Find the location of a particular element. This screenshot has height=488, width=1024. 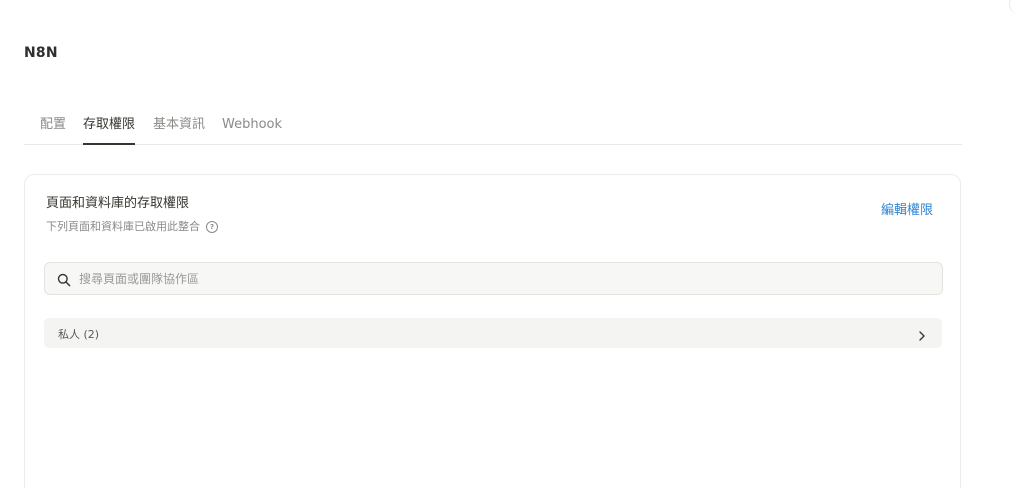

access-card-subtitle-text: 下列頁面和資料庫已啟用此整合 is located at coordinates (123, 226).